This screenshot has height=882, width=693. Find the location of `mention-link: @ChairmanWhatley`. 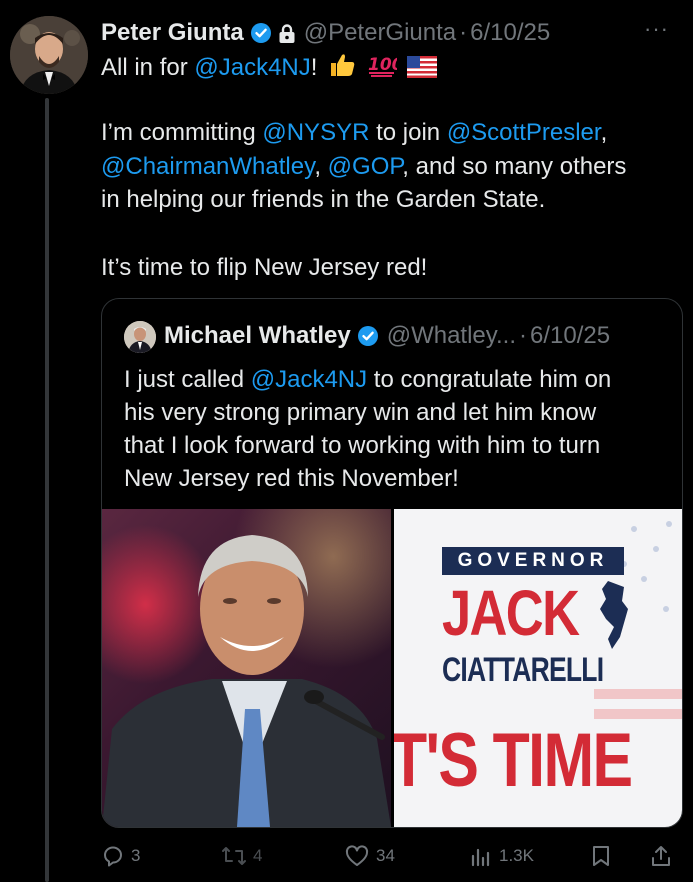

mention-link: @ChairmanWhatley is located at coordinates (207, 166).